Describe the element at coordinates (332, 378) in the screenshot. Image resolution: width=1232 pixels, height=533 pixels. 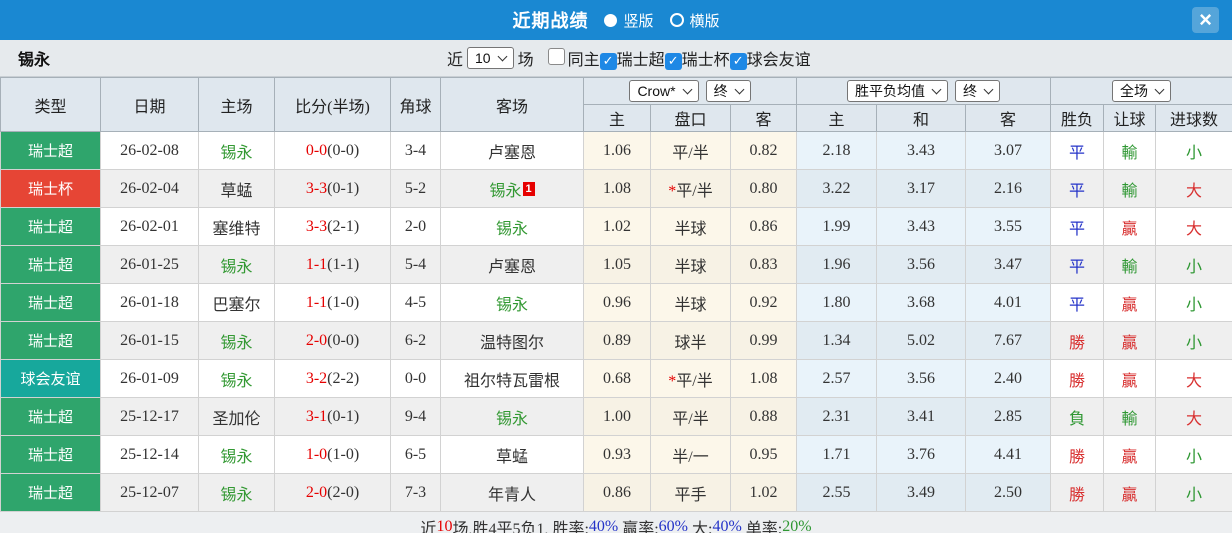
I see `score: 3-2(2-2)` at that location.